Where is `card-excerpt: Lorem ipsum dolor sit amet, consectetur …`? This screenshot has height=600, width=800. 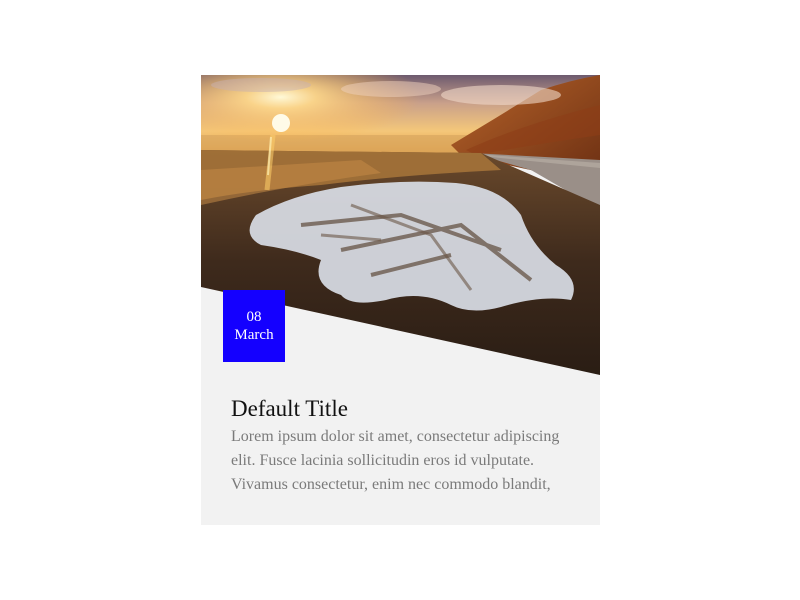 card-excerpt: Lorem ipsum dolor sit amet, consectetur … is located at coordinates (395, 460).